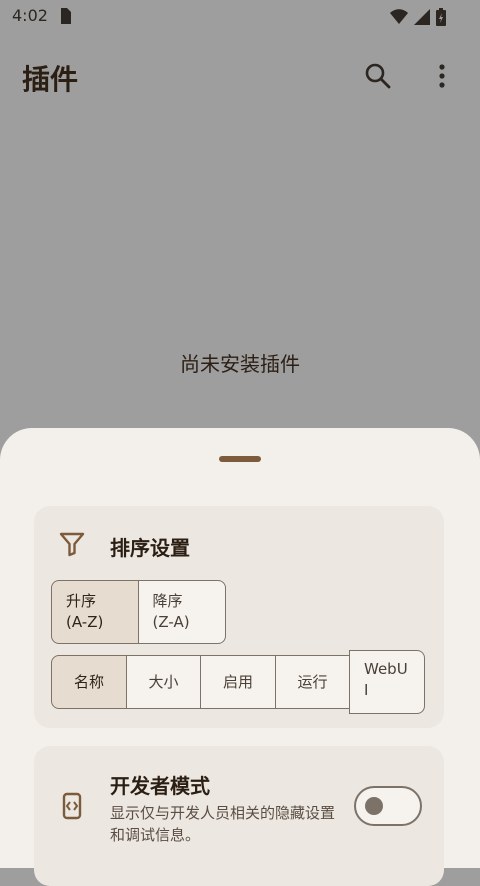 This screenshot has width=480, height=886. I want to click on status-icons, so click(418, 17).